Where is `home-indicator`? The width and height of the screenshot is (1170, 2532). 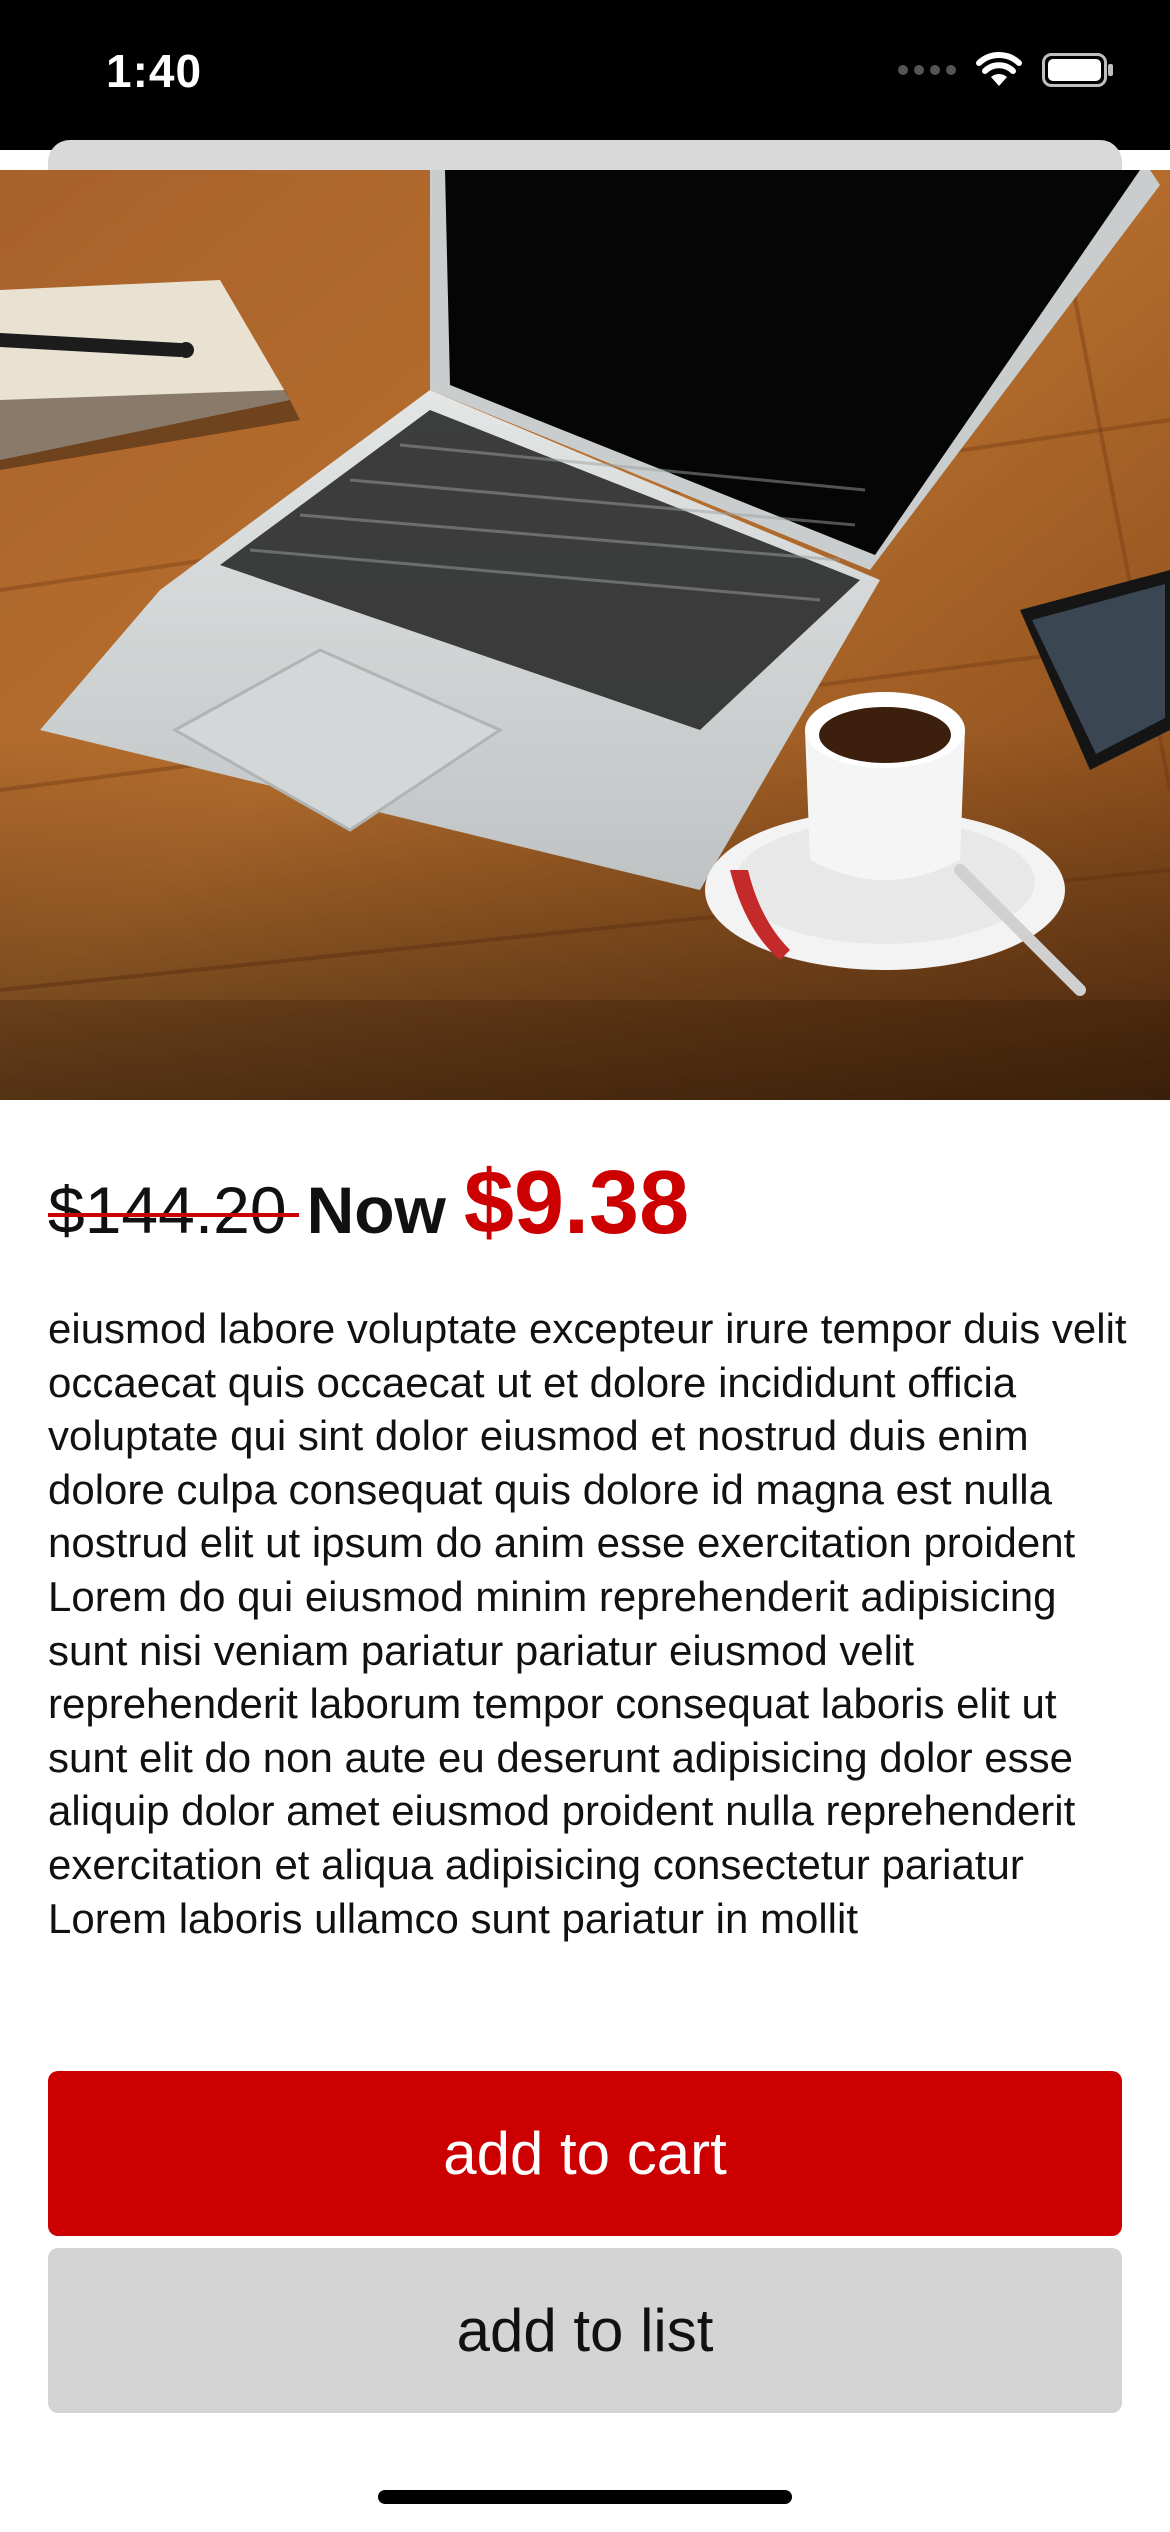
home-indicator is located at coordinates (585, 2497).